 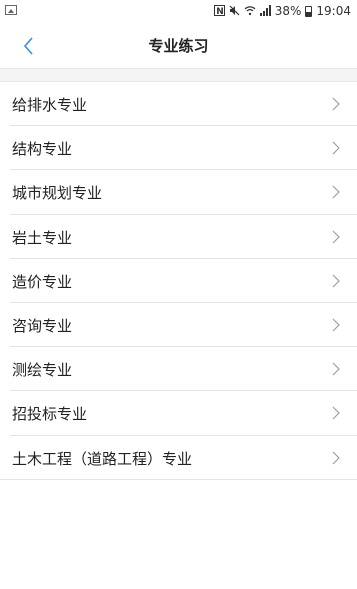 What do you see at coordinates (288, 11) in the screenshot?
I see `battery-percent: 38%` at bounding box center [288, 11].